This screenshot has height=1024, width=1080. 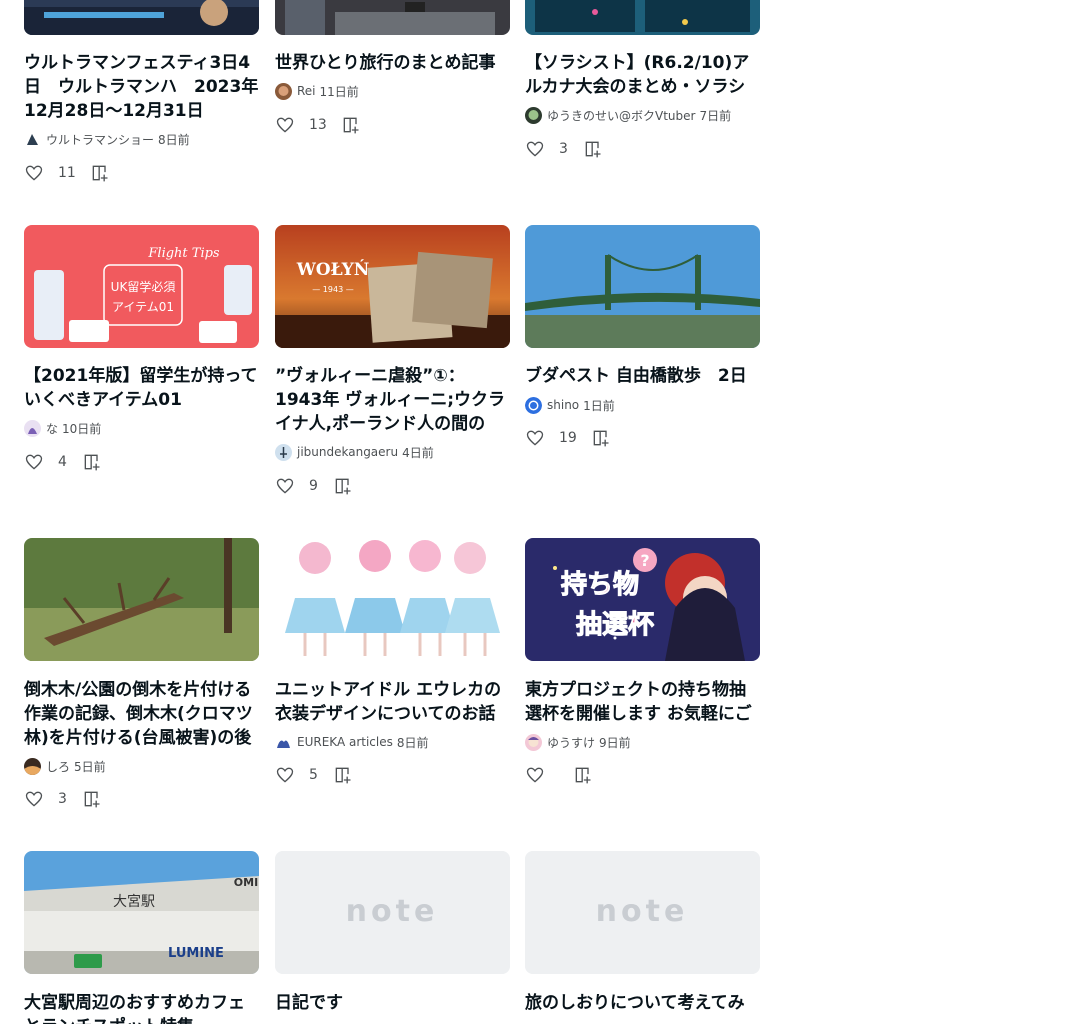 I want to click on publish-time: 10日前, so click(x=82, y=428).